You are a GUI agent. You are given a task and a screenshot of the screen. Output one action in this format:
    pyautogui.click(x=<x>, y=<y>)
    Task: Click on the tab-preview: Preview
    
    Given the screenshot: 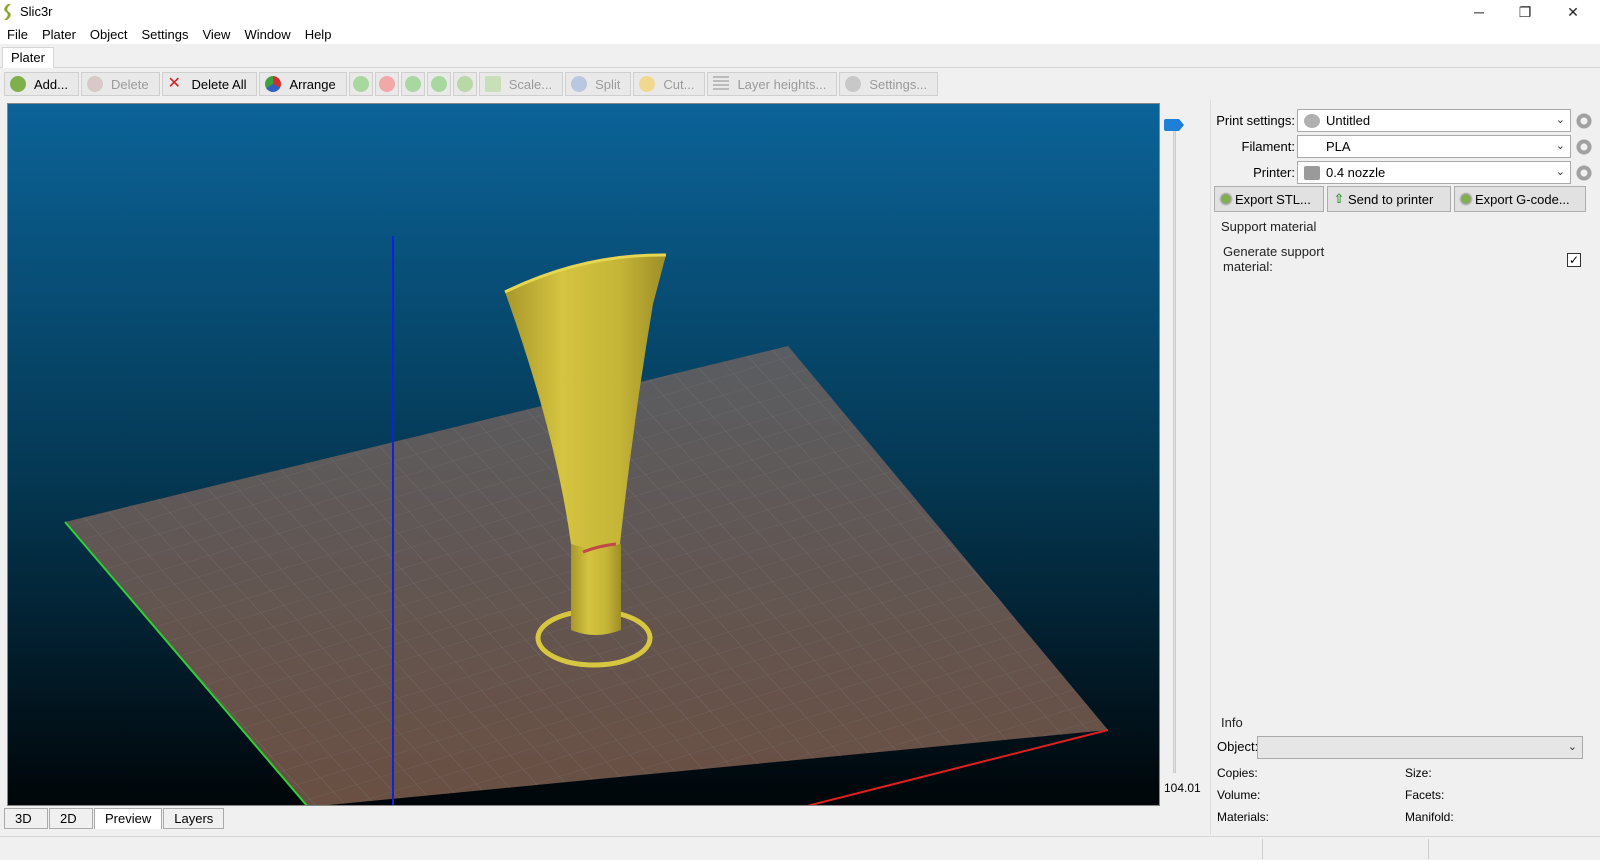 What is the action you would take?
    pyautogui.click(x=128, y=818)
    